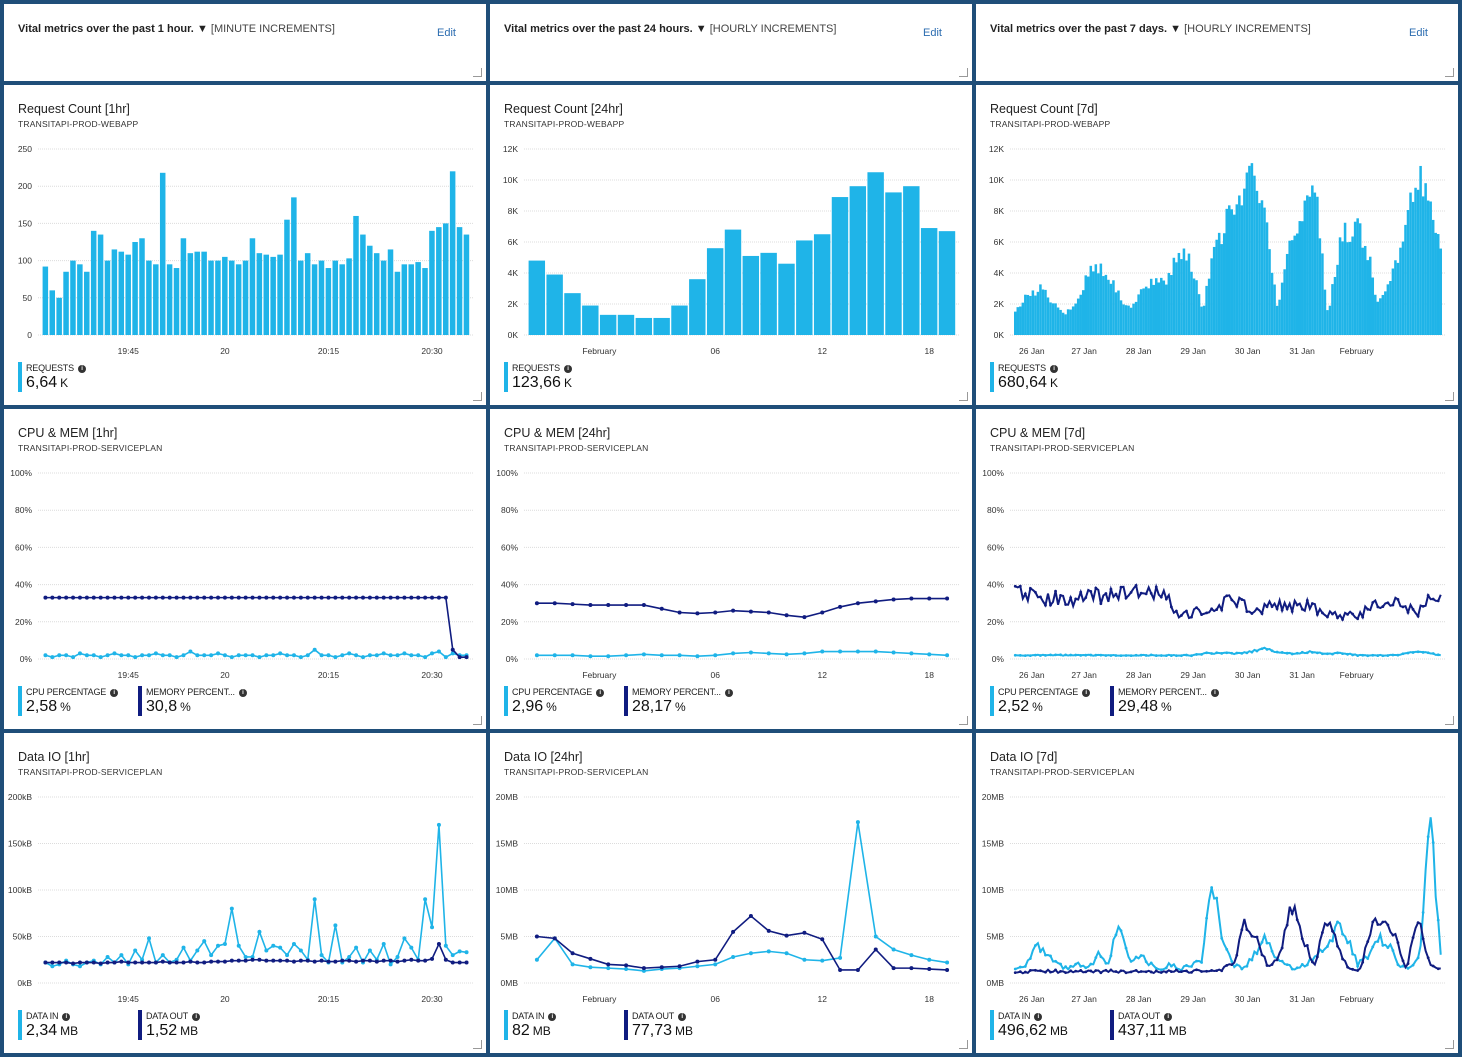 The height and width of the screenshot is (1057, 1462). I want to click on y-tick-label: 200kB, so click(20, 797).